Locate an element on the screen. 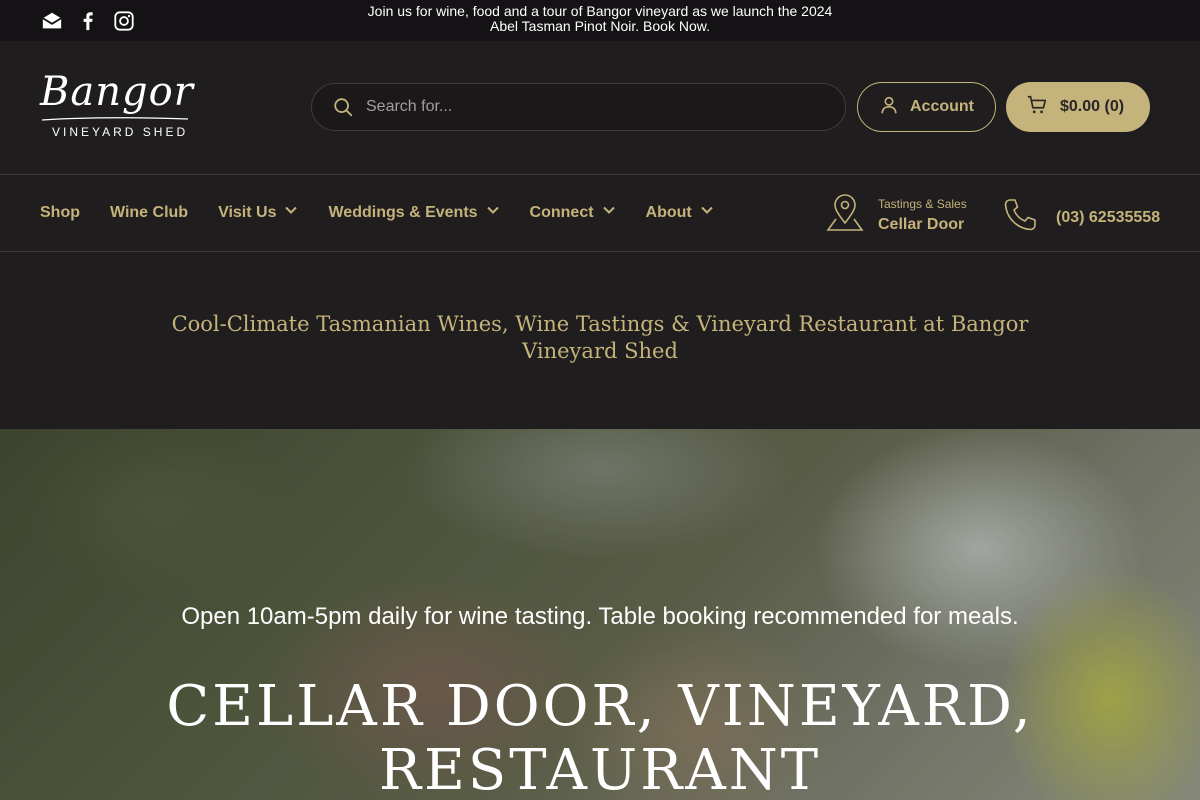 The width and height of the screenshot is (1200, 800). nav-item-label: Wine Club is located at coordinates (149, 212).